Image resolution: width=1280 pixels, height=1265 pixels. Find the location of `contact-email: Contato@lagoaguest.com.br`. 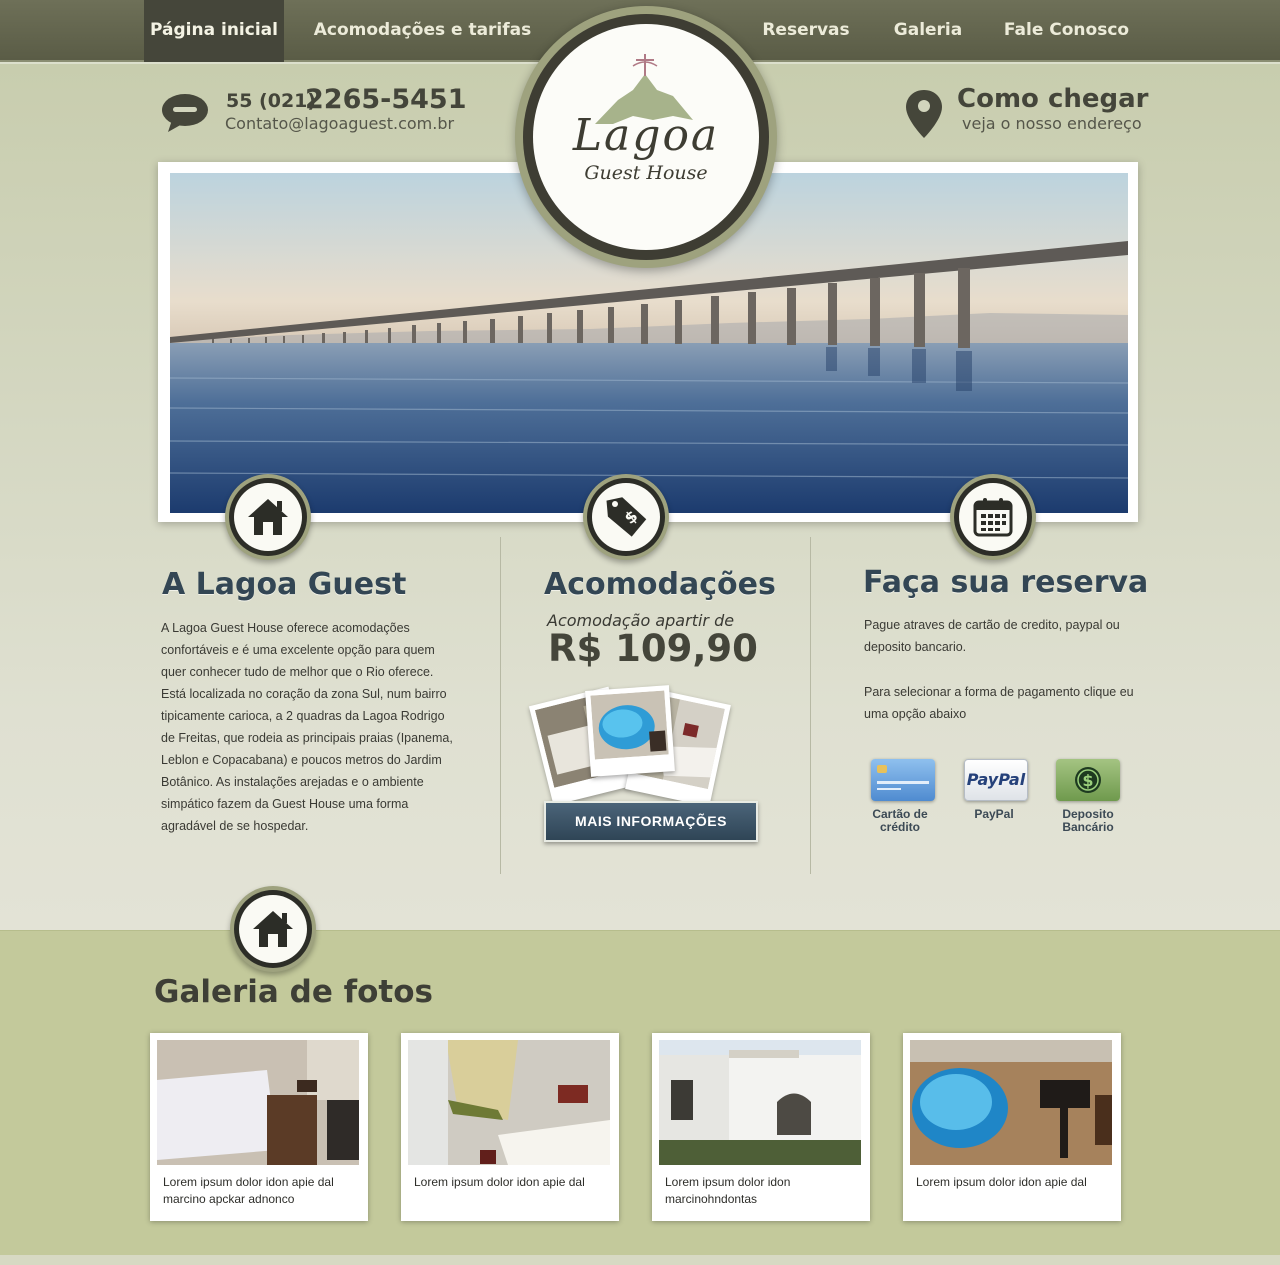

contact-email: Contato@lagoaguest.com.br is located at coordinates (339, 123).